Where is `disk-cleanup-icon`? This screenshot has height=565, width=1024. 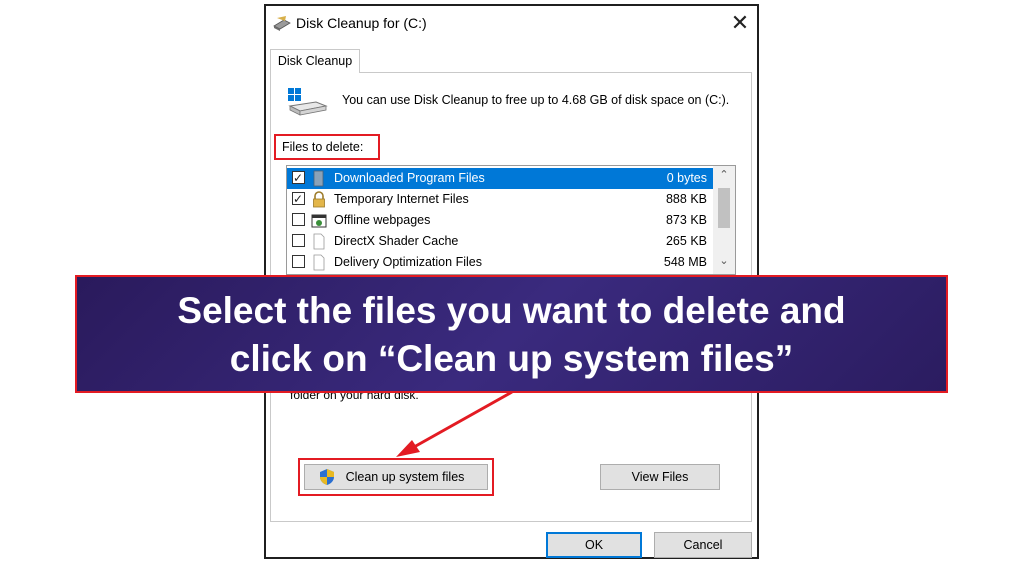
disk-cleanup-icon is located at coordinates (282, 23).